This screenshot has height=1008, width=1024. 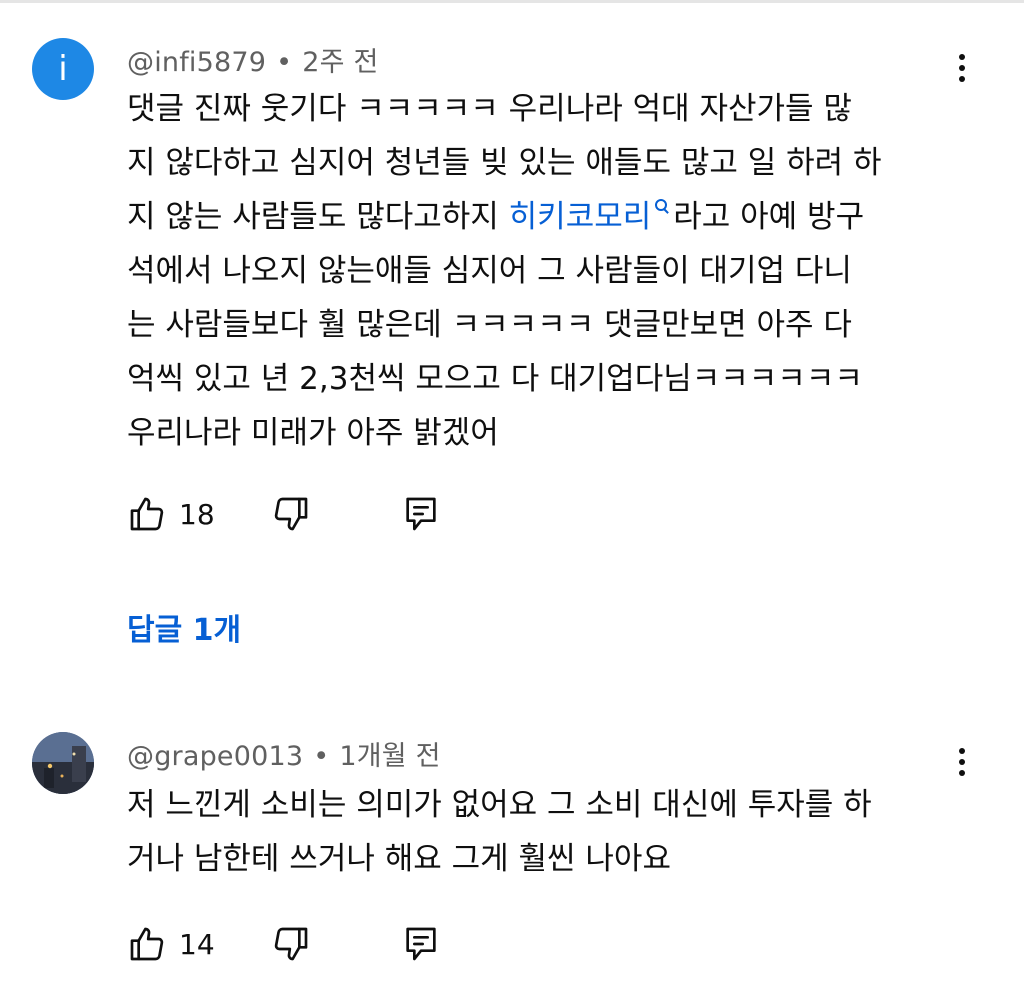 I want to click on comment-line: 지 않다하고 심지어 청년들 빚 있는 애들도 많고 일 하려 하, so click(x=504, y=163).